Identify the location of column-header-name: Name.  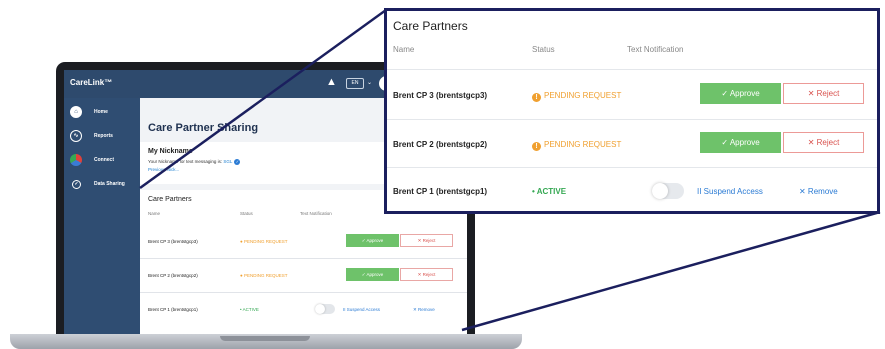
(404, 49).